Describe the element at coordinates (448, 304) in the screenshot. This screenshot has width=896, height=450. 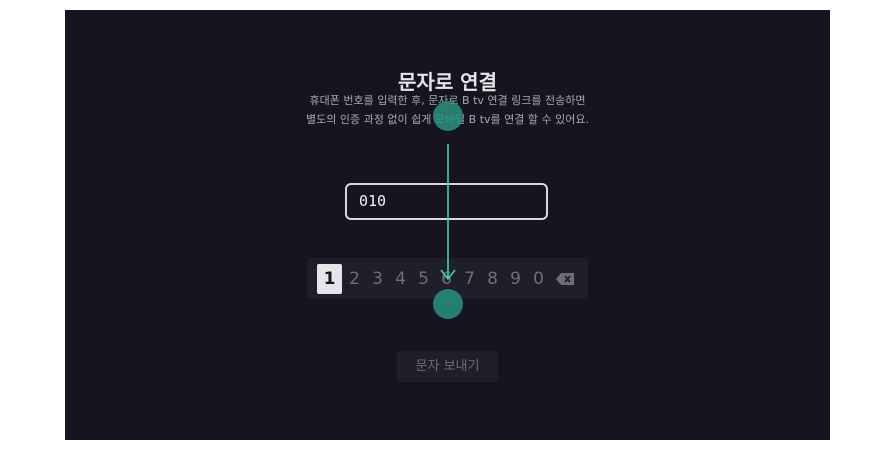
I see `drag-end-marker` at that location.